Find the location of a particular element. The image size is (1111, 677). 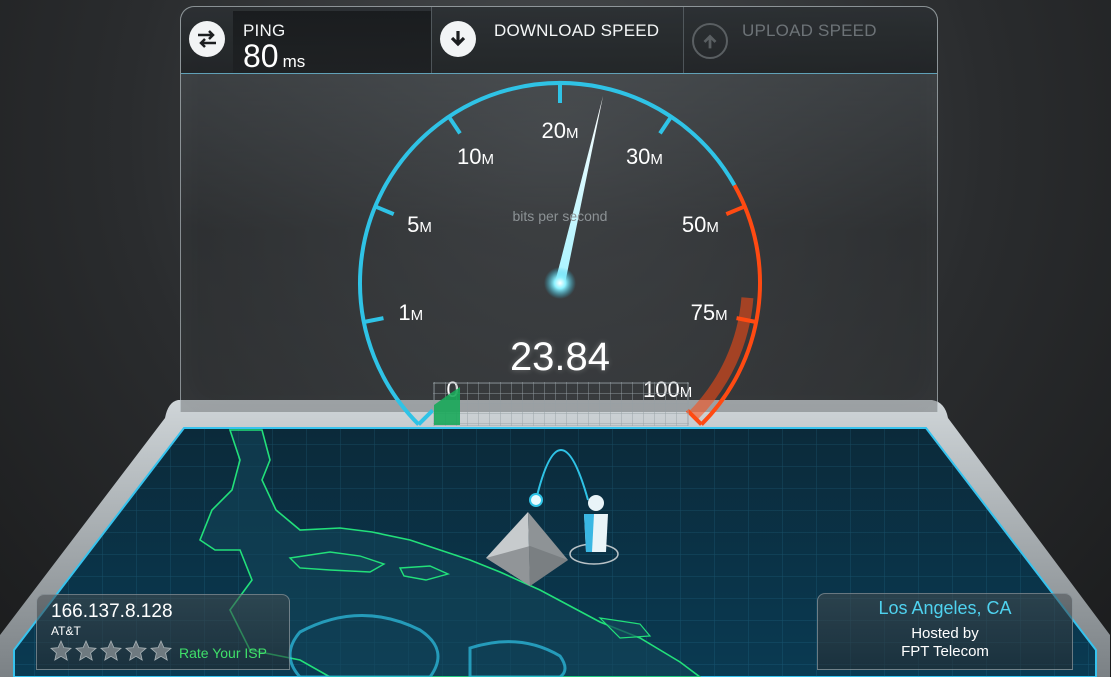

isp-rating-stars is located at coordinates (111, 651).